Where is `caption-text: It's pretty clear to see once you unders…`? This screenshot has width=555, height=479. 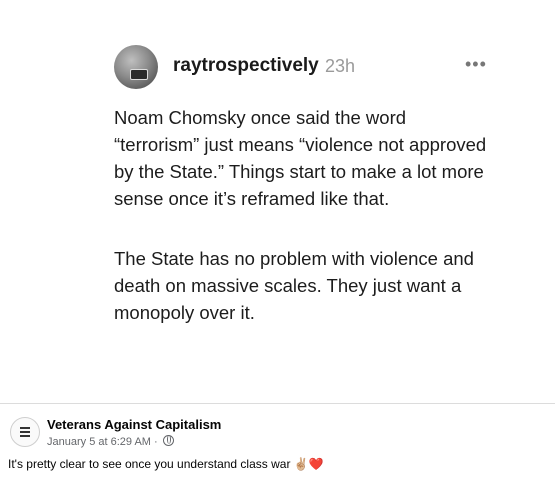
caption-text: It's pretty clear to see once you unders… is located at coordinates (149, 464).